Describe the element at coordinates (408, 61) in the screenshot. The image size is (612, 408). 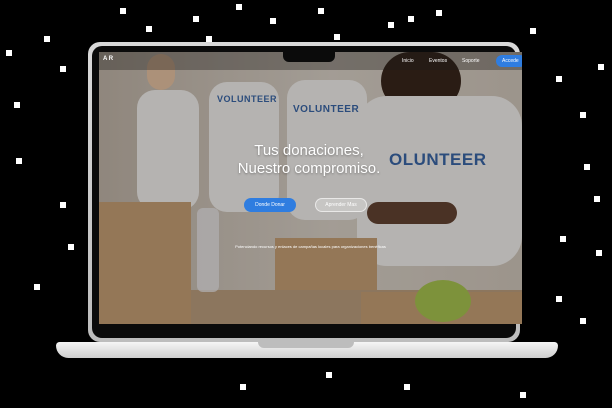
I see `nav-link-inicio: Inicio` at that location.